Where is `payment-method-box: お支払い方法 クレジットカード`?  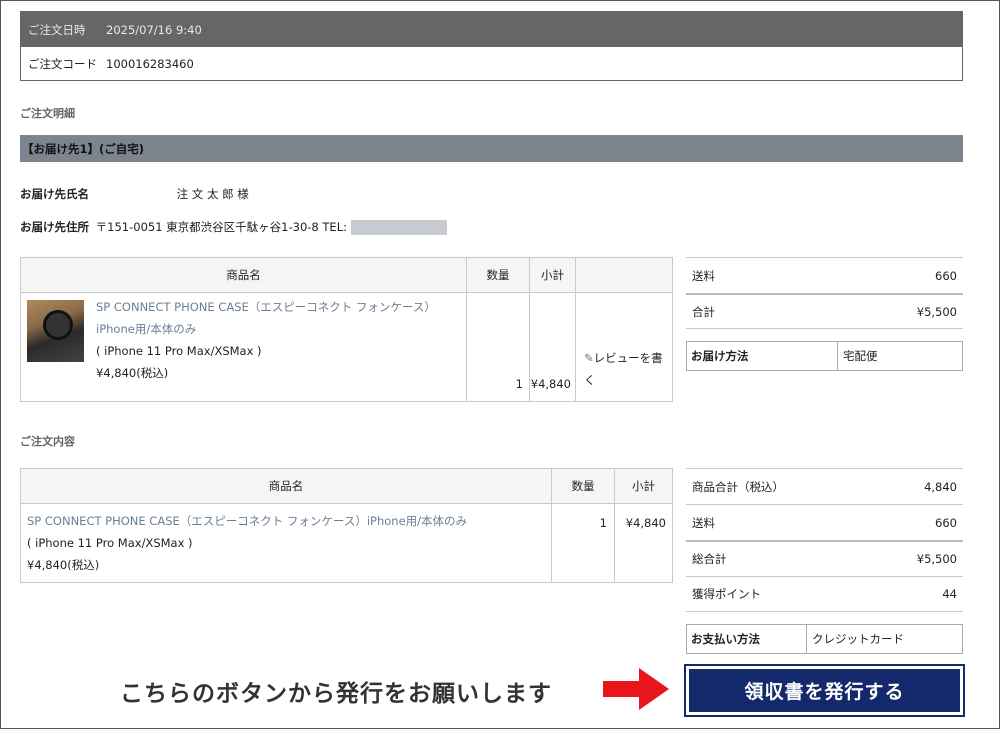 payment-method-box: お支払い方法 クレジットカード is located at coordinates (824, 639).